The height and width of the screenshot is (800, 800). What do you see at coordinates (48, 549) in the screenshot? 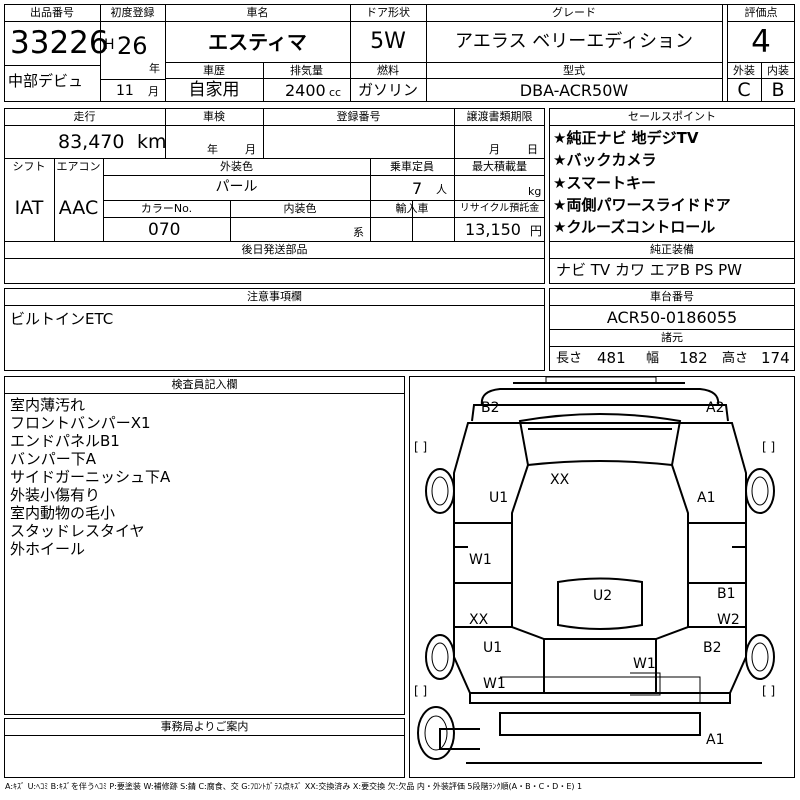
I see `inspector-note: 外ホイール` at bounding box center [48, 549].